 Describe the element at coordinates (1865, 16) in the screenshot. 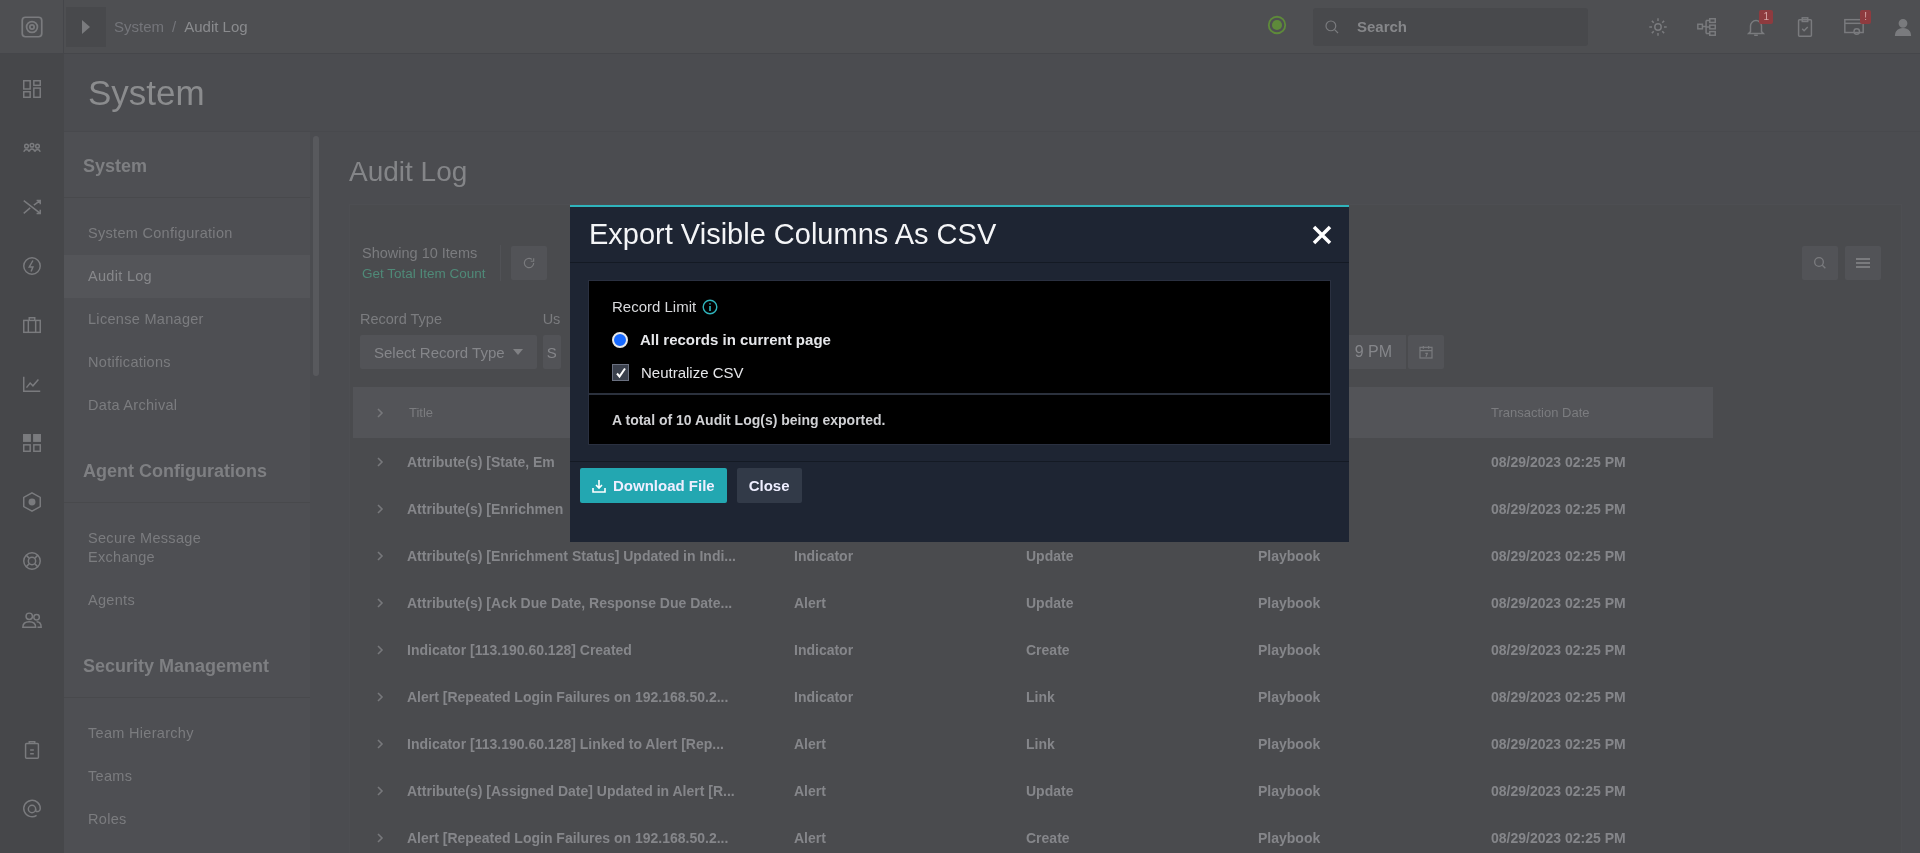

I see `count-badge: !` at that location.